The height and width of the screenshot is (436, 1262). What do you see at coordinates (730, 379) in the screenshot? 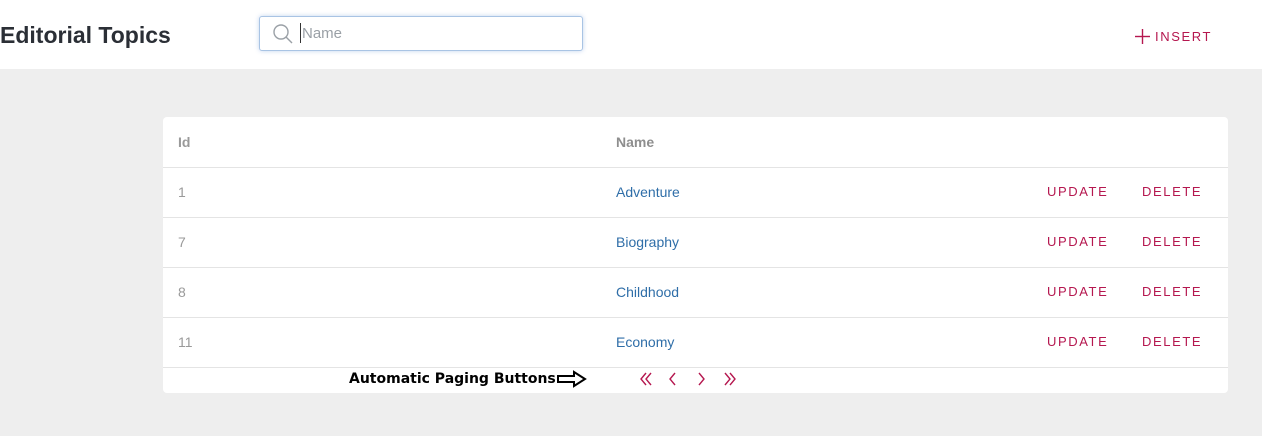
I see `last-page-icon` at bounding box center [730, 379].